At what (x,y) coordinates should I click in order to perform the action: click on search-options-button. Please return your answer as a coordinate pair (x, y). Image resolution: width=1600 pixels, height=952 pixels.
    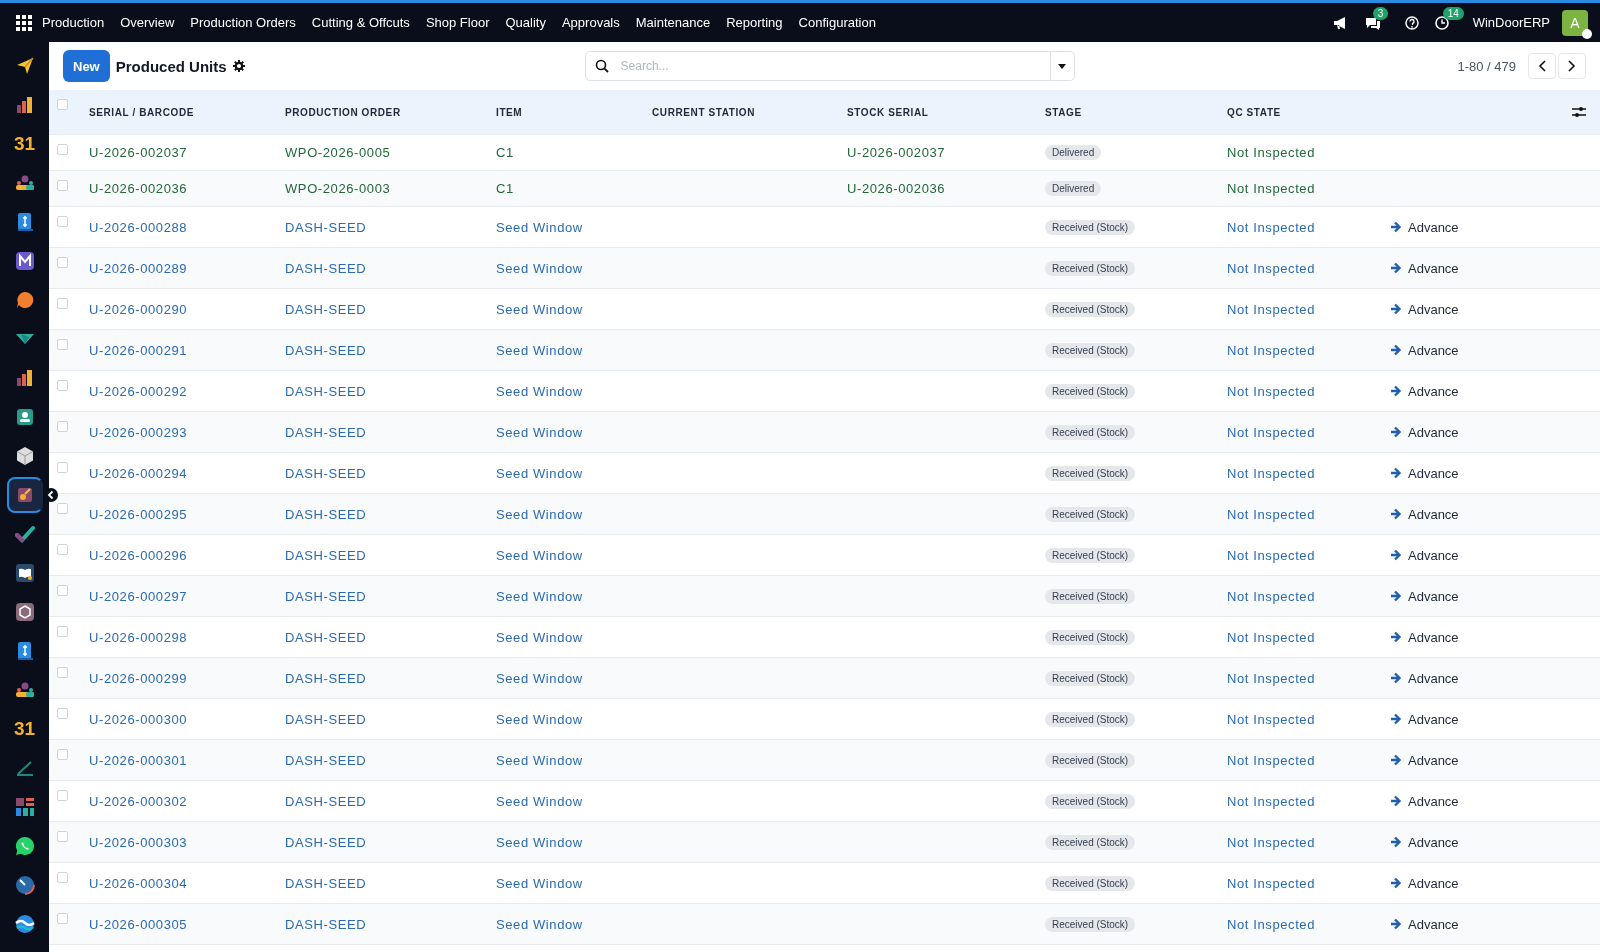
    Looking at the image, I should click on (1062, 66).